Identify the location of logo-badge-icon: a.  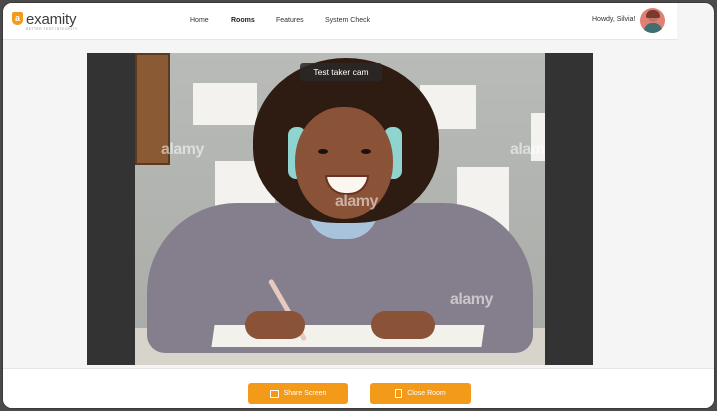
(17, 18).